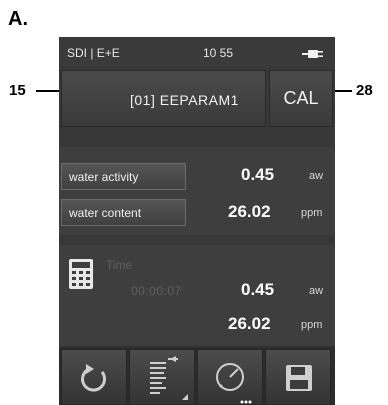  What do you see at coordinates (18, 19) in the screenshot?
I see `figure-label: A.` at bounding box center [18, 19].